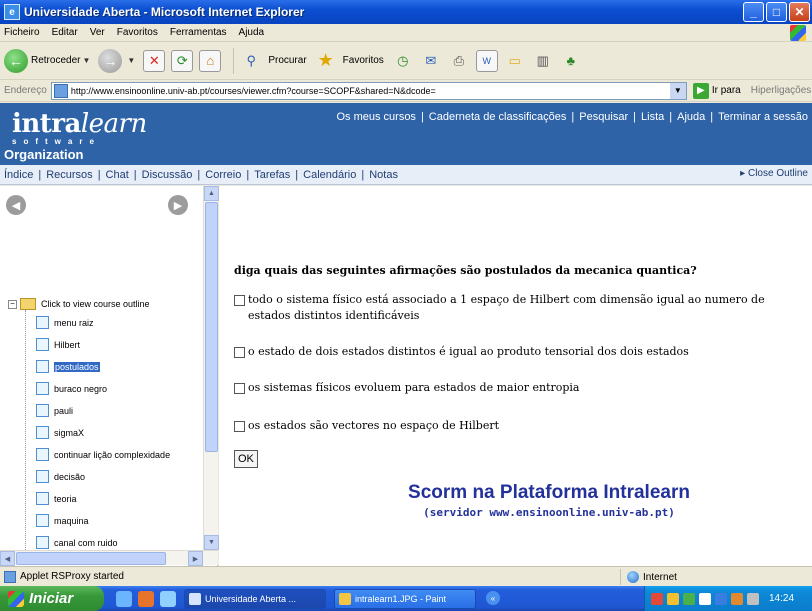  Describe the element at coordinates (121, 520) in the screenshot. I see `outline-item-maquina: maquina` at that location.